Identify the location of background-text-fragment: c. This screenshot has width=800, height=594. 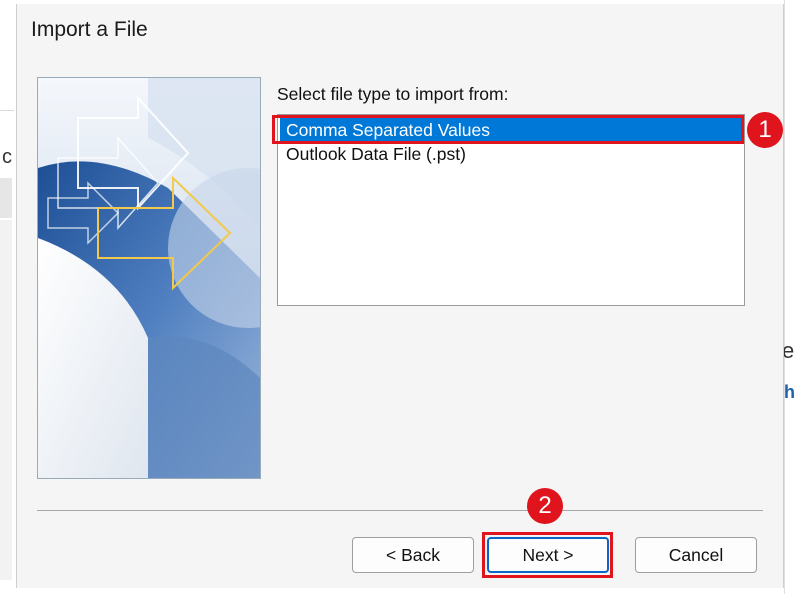
(7, 157).